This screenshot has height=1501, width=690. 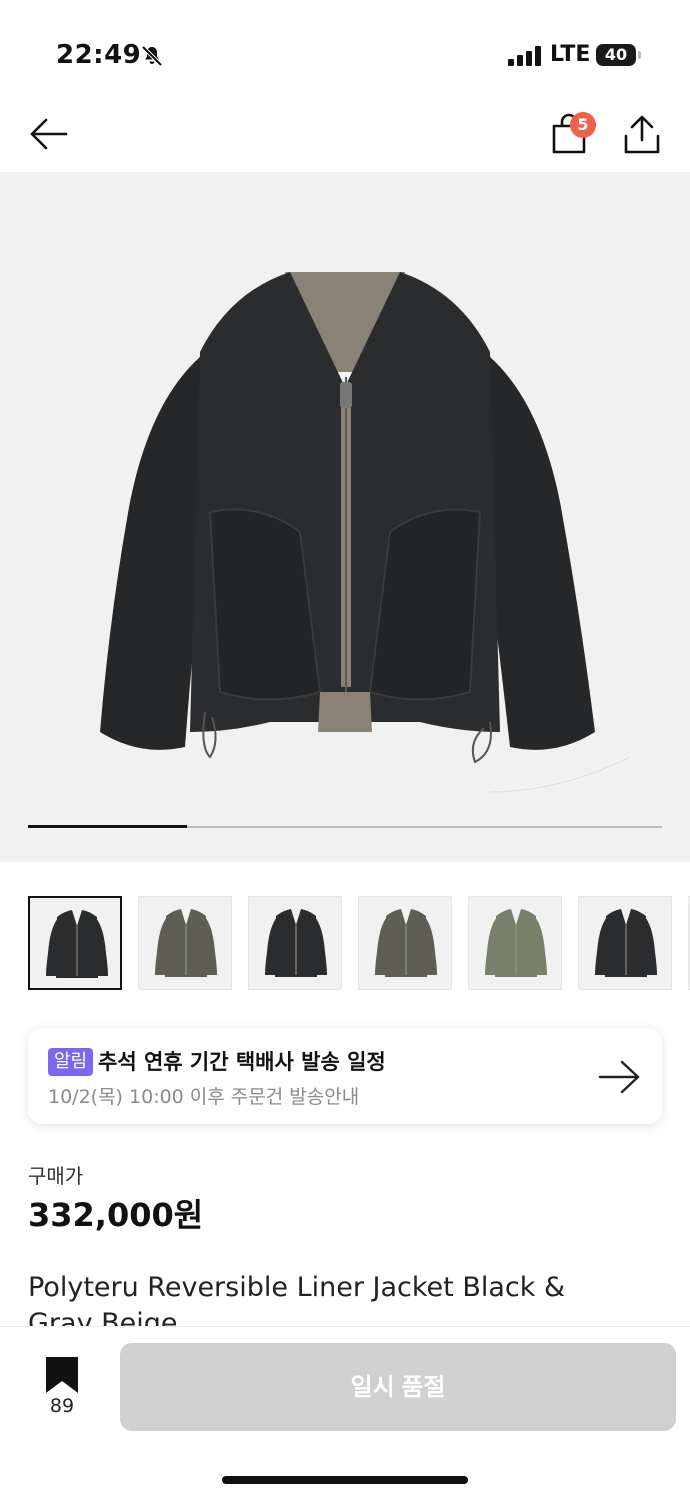 I want to click on price-label: 구매가, so click(x=56, y=1176).